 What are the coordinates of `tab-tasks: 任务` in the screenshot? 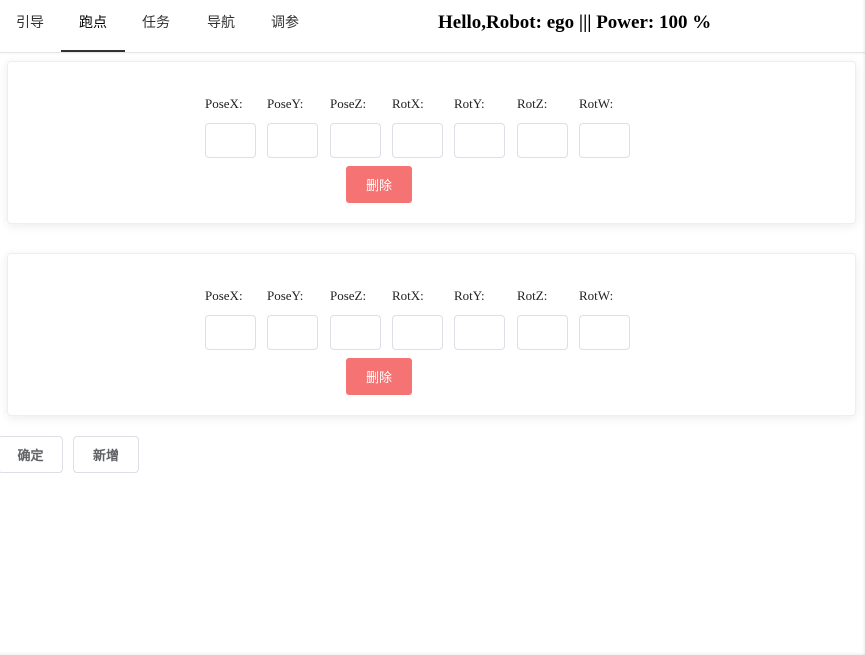 It's located at (156, 25).